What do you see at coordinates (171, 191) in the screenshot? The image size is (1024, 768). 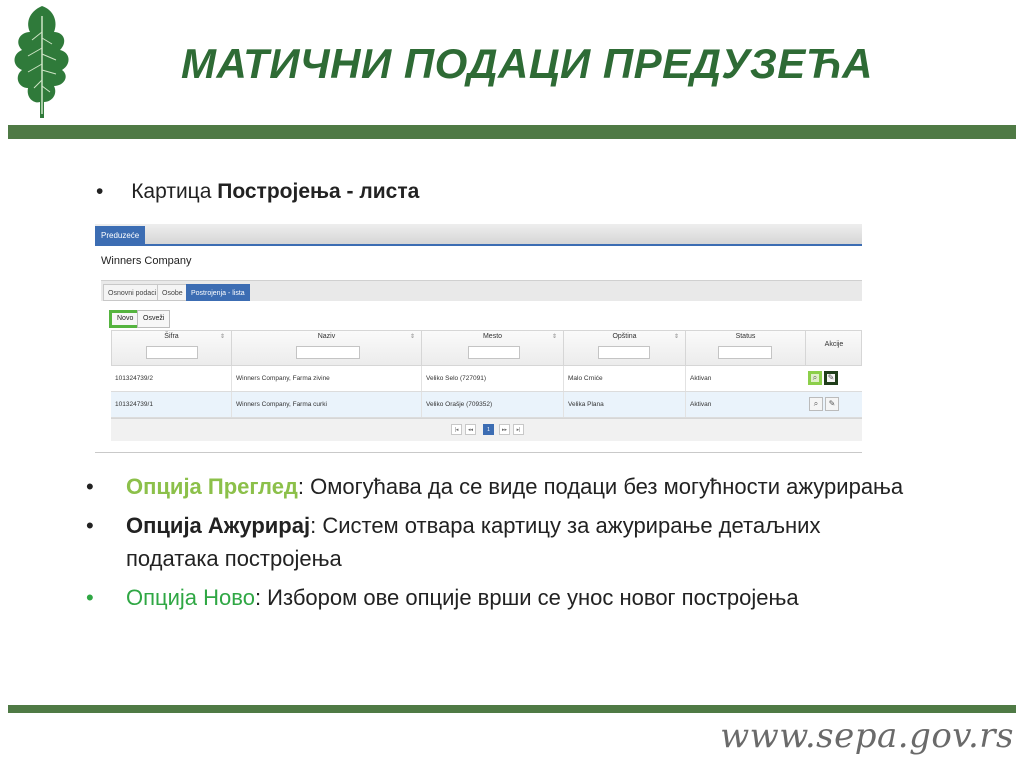 I see `intro-prefix: Картица` at bounding box center [171, 191].